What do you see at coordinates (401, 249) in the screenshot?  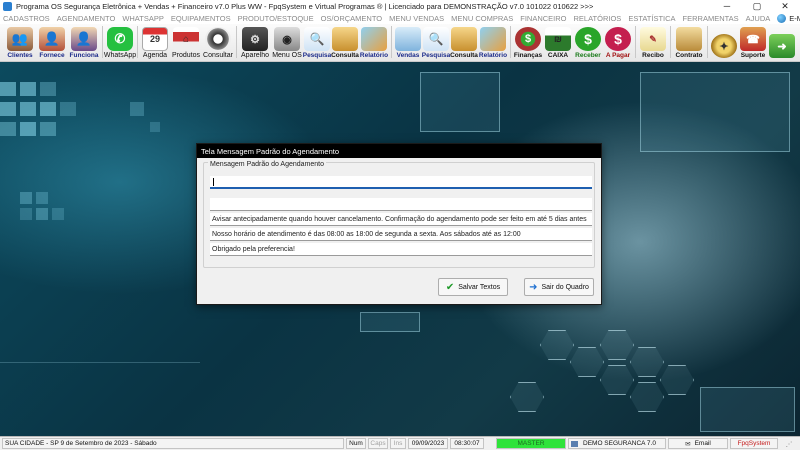 I see `message-line-5: Obrigado pela preferencia!` at bounding box center [401, 249].